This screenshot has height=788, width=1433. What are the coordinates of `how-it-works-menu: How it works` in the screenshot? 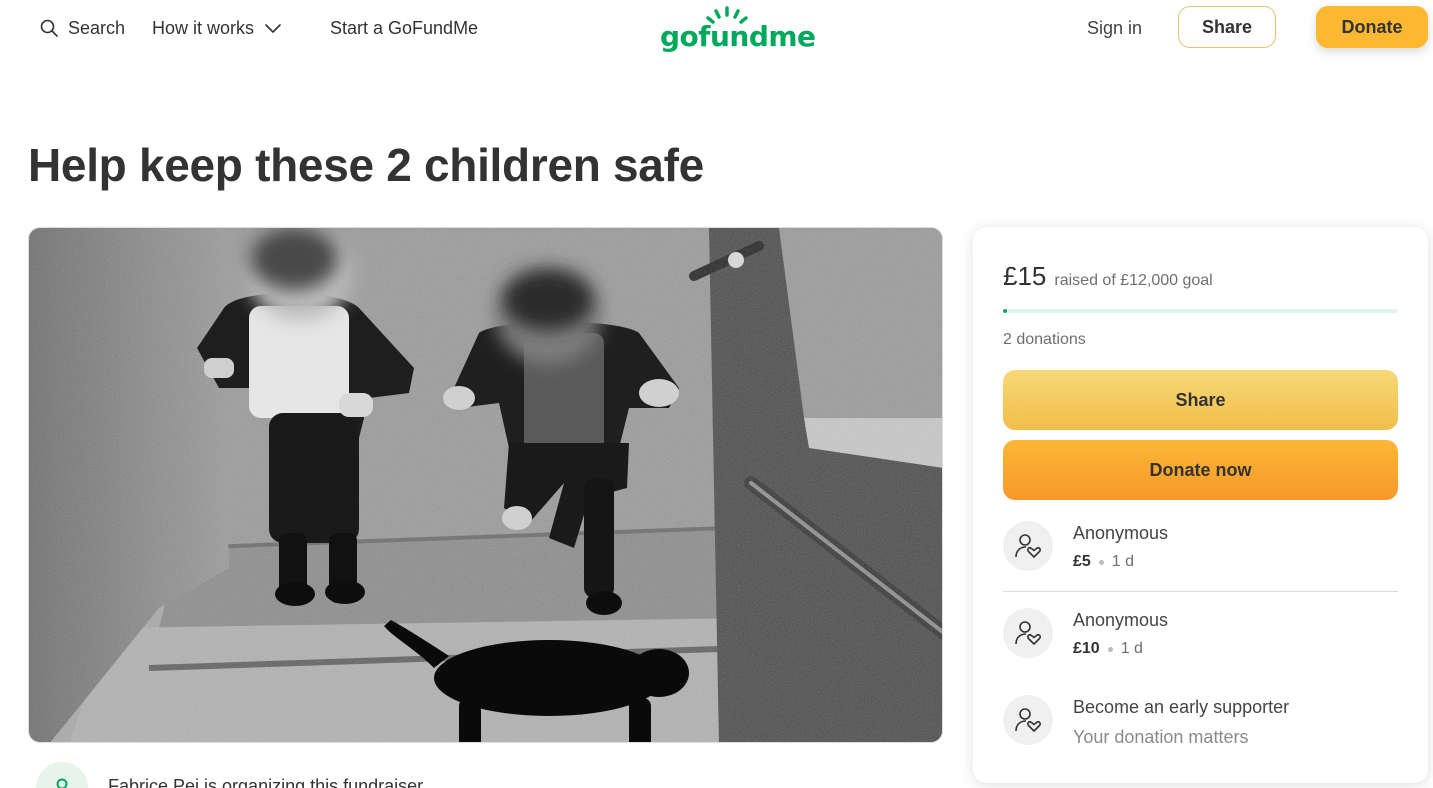 It's located at (217, 28).